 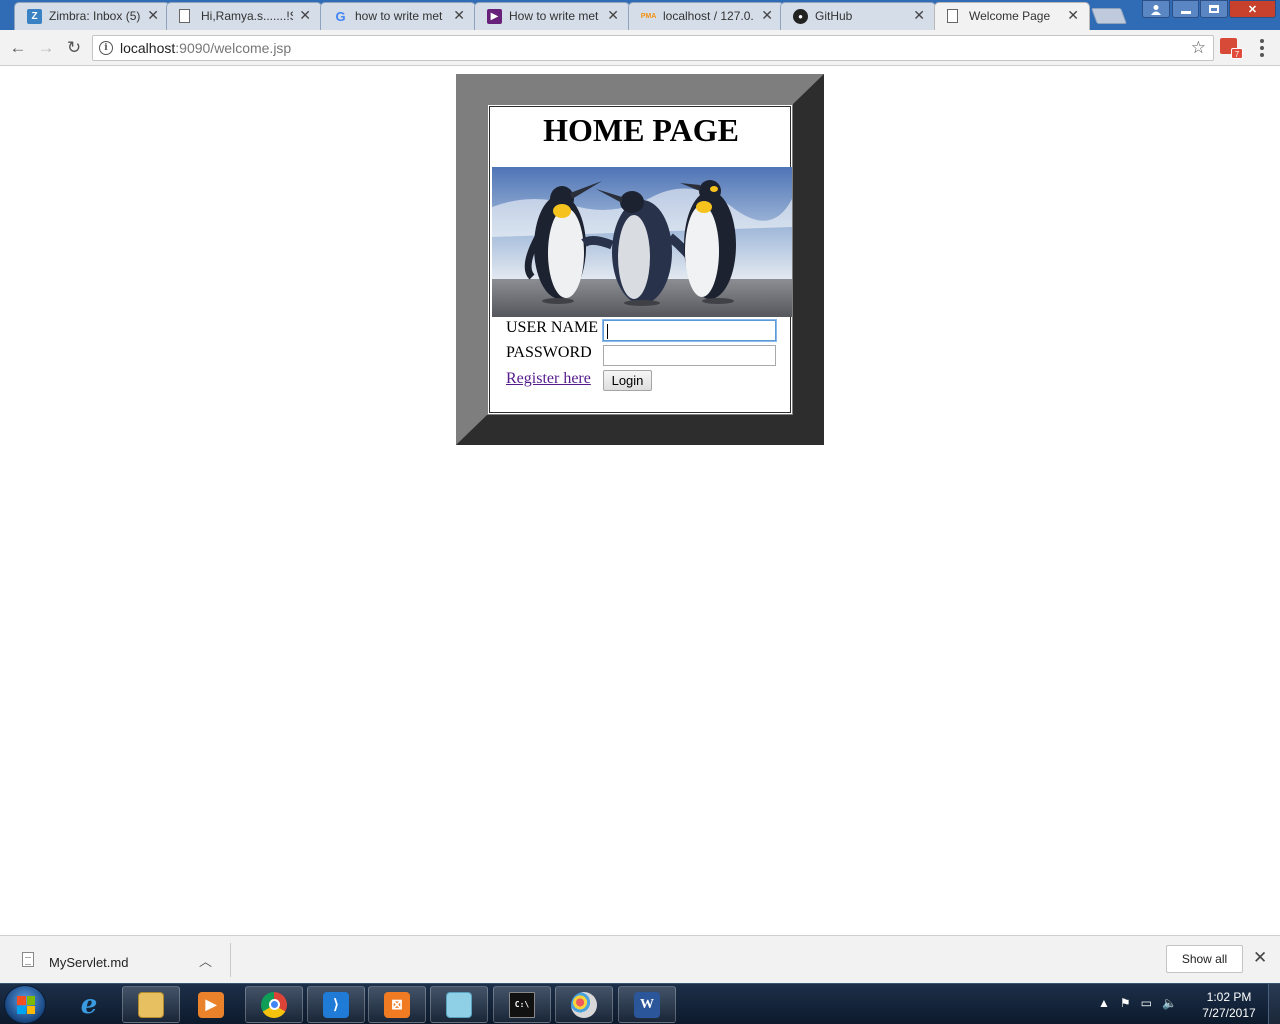 What do you see at coordinates (689, 355) in the screenshot?
I see `password-input` at bounding box center [689, 355].